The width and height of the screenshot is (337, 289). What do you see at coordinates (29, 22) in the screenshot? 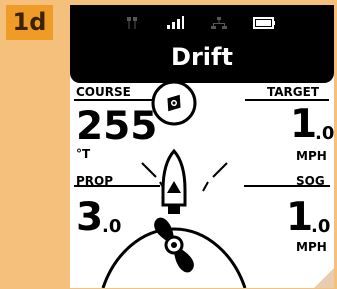
I see `figure-label: 1d` at bounding box center [29, 22].